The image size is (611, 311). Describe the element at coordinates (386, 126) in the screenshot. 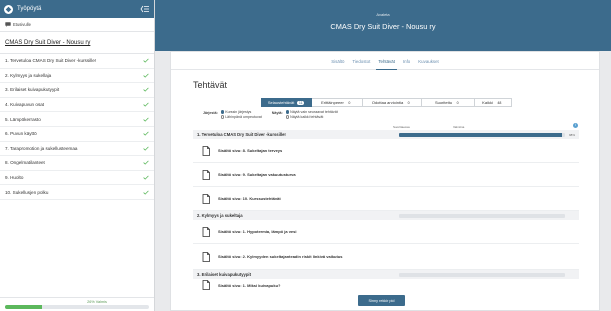

I see `progress-legend: Suorittaessa Valmiina i` at that location.